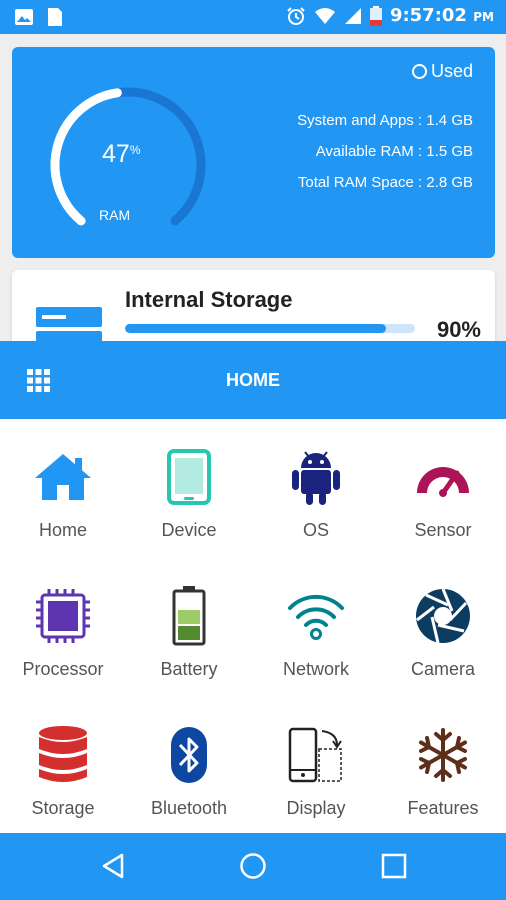  I want to click on storage-progress-fill, so click(255, 328).